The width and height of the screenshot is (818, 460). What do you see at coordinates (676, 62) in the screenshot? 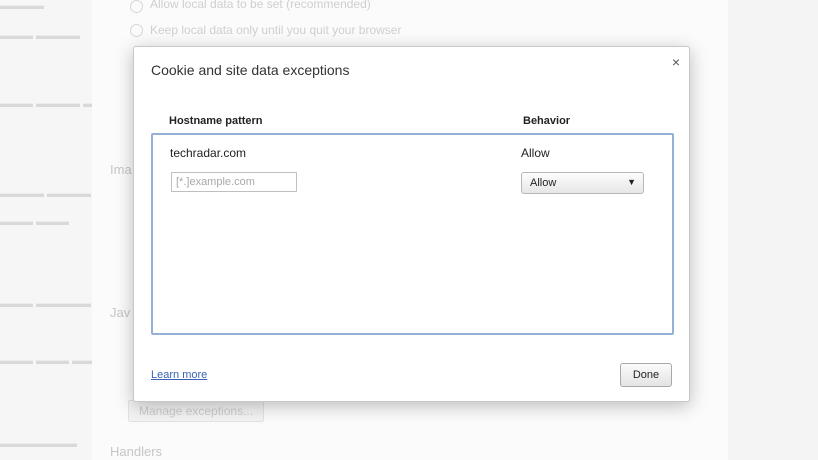
I see `close-icon: ×` at bounding box center [676, 62].